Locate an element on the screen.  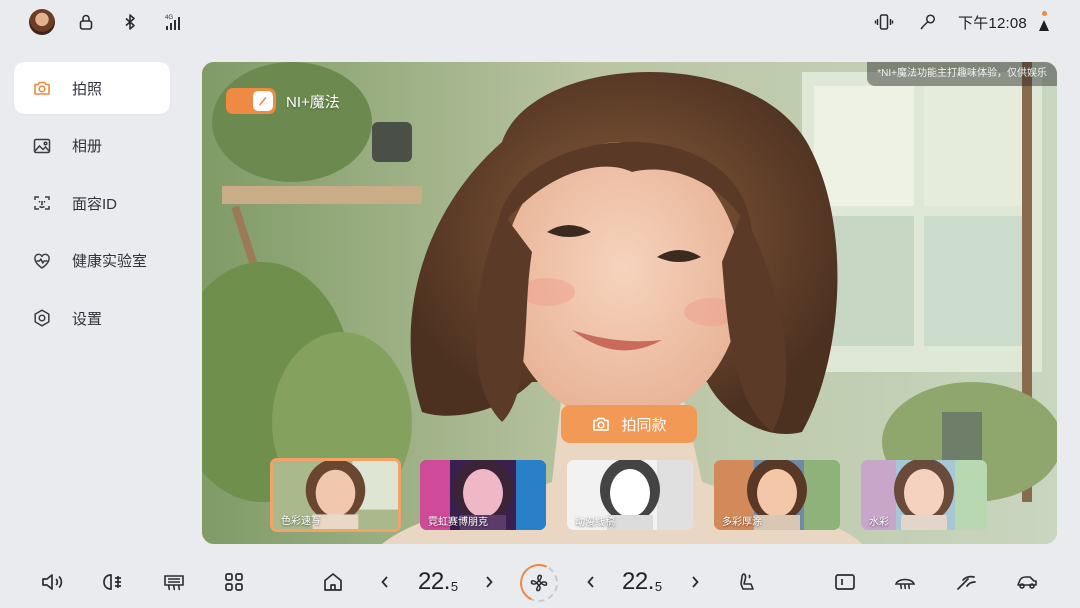
sidebar-item-camera: 拍照 is located at coordinates (92, 88).